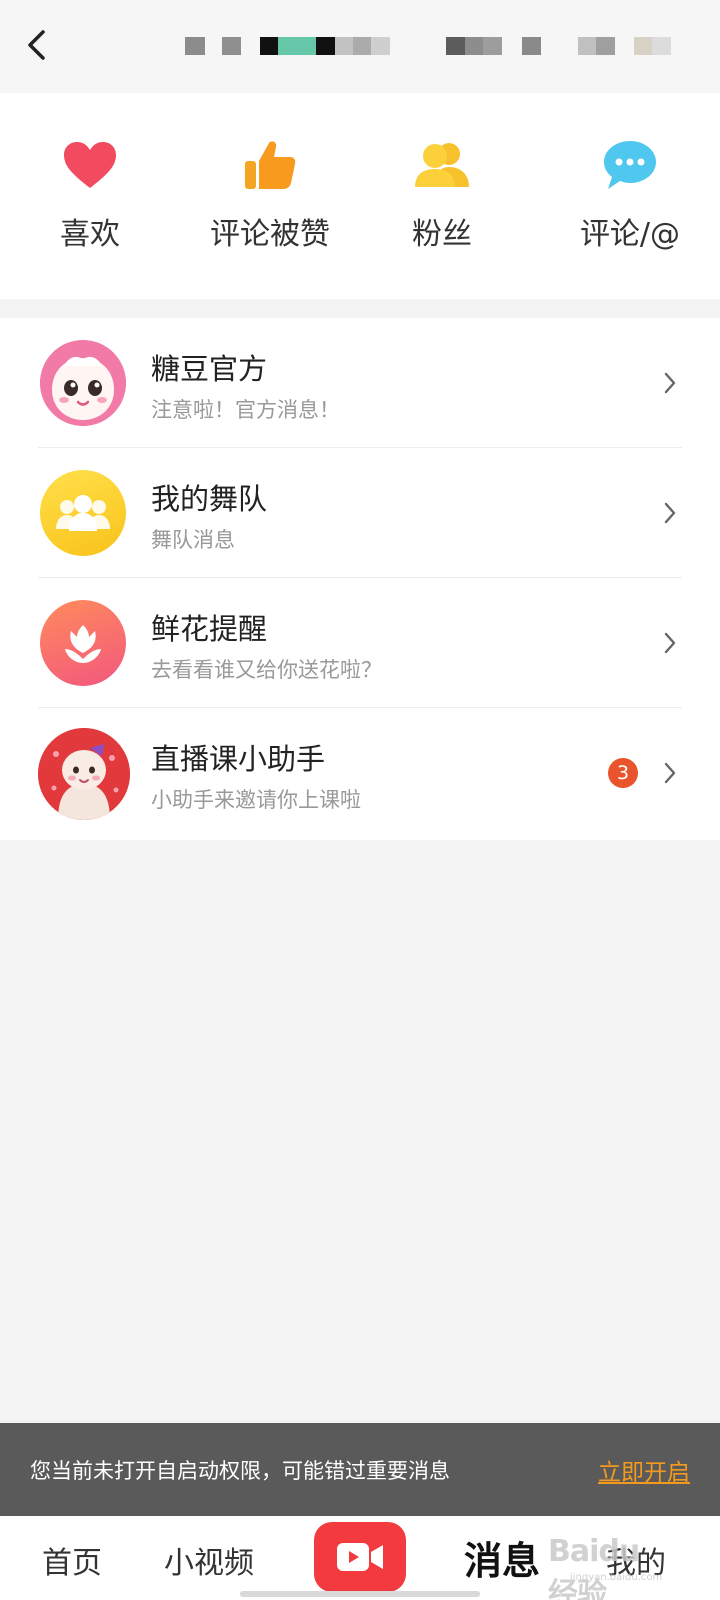  What do you see at coordinates (72, 1560) in the screenshot?
I see `tab-home: 首页` at bounding box center [72, 1560].